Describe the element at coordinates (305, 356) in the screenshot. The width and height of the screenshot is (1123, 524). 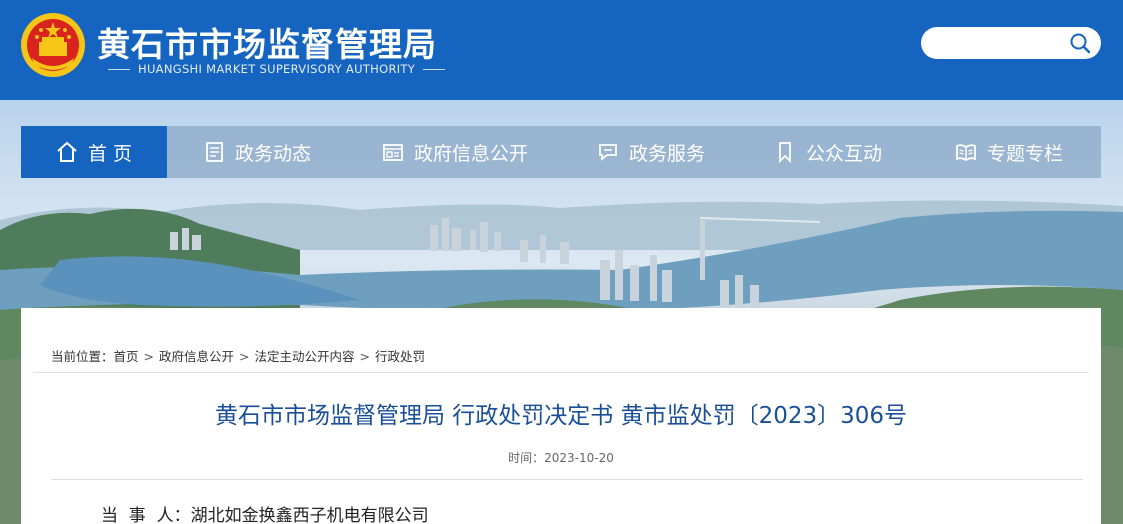
I see `breadcrumb-item-statutory-content: 法定主动公开内容` at that location.